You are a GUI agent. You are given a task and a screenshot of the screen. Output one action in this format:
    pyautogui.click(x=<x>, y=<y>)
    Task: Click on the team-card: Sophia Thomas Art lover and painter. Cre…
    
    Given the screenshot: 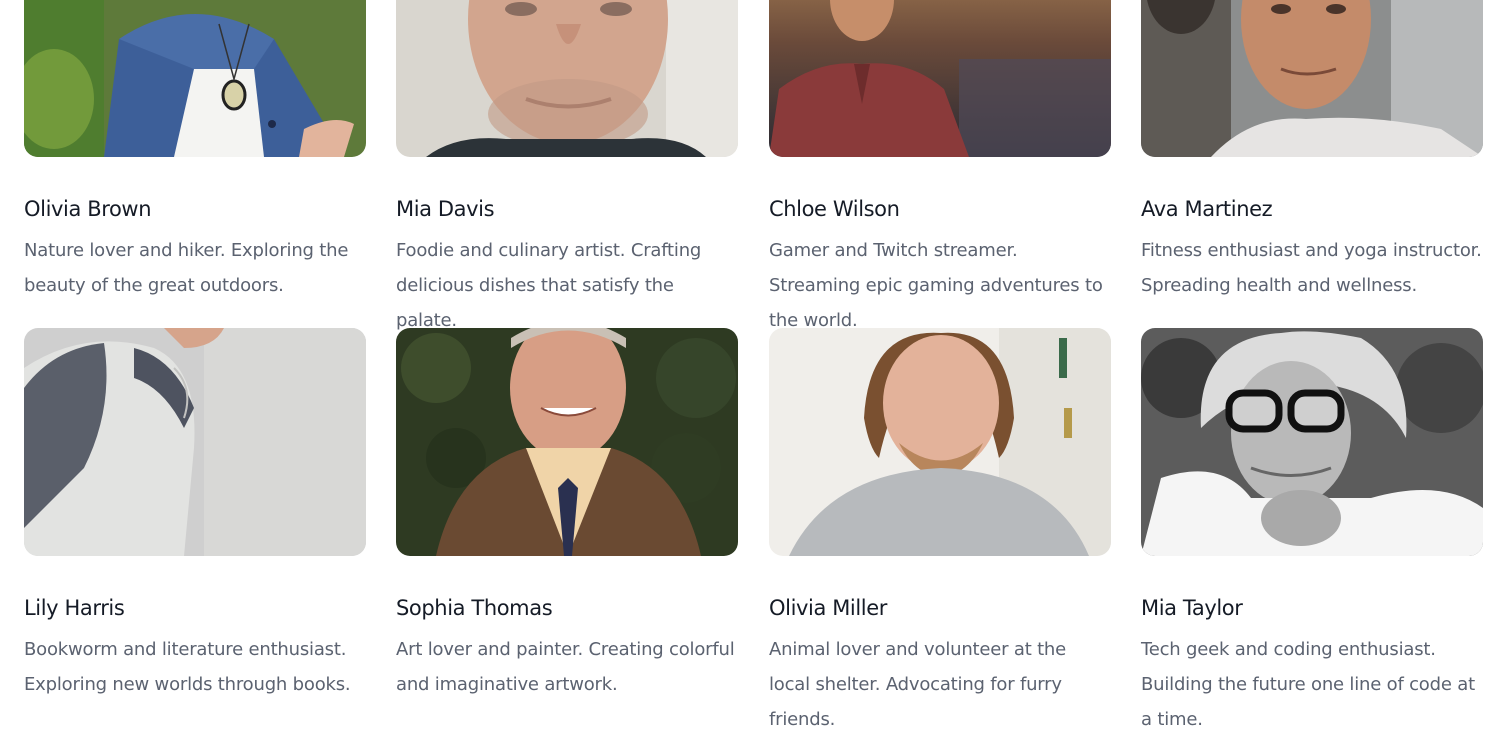 What is the action you would take?
    pyautogui.click(x=567, y=515)
    